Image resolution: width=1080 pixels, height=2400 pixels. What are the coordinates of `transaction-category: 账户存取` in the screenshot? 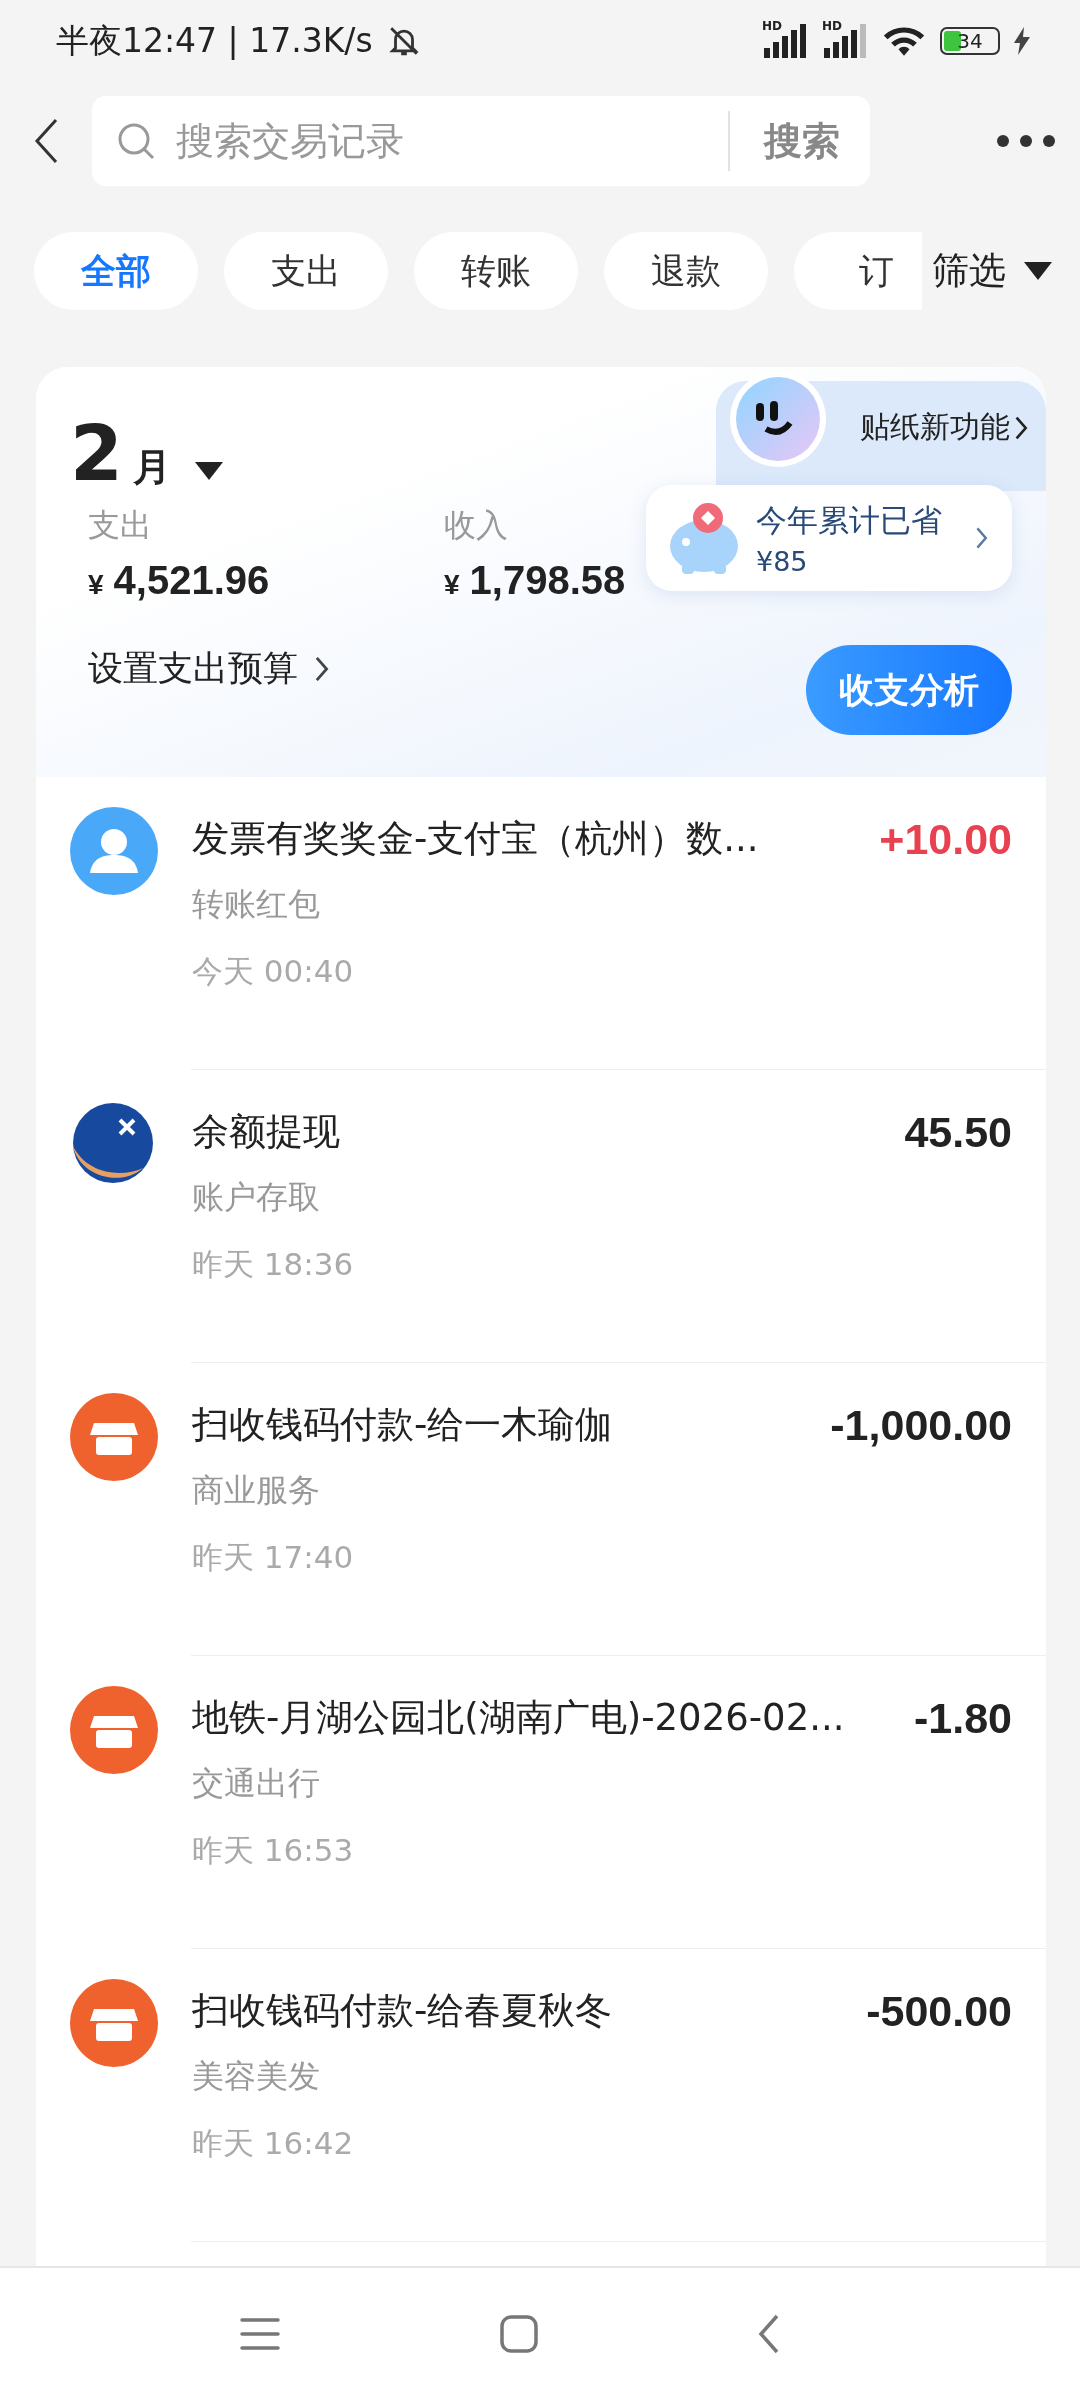 It's located at (256, 1197).